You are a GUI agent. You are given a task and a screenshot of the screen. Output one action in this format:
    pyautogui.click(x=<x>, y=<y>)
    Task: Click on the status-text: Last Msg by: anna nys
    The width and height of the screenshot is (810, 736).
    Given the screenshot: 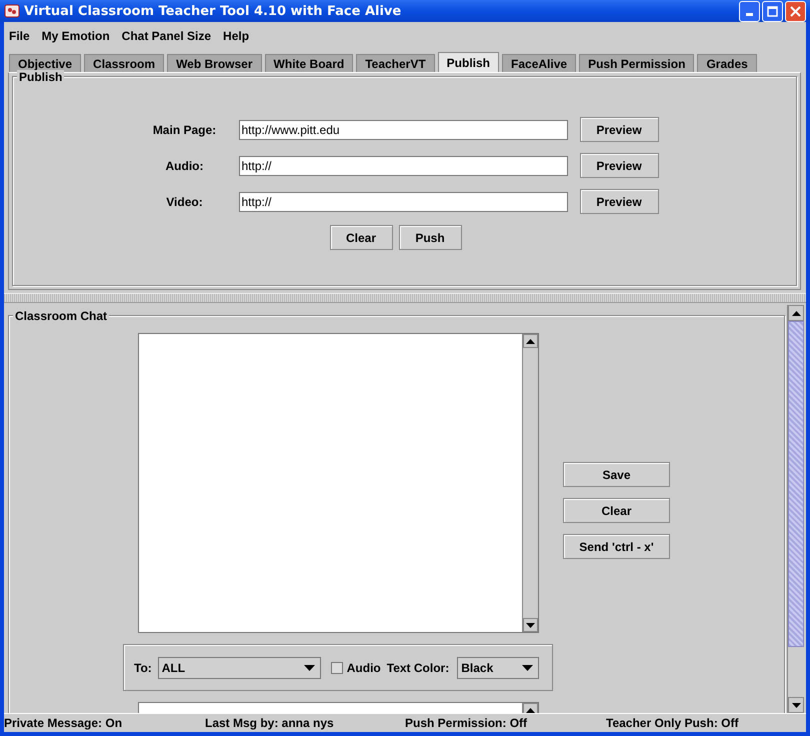 What is the action you would take?
    pyautogui.click(x=270, y=723)
    